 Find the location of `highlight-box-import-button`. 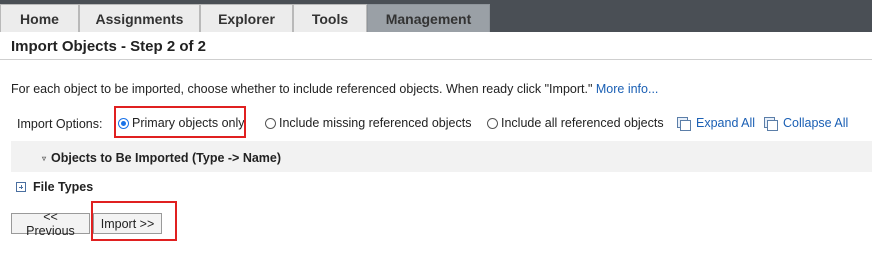

highlight-box-import-button is located at coordinates (134, 221).